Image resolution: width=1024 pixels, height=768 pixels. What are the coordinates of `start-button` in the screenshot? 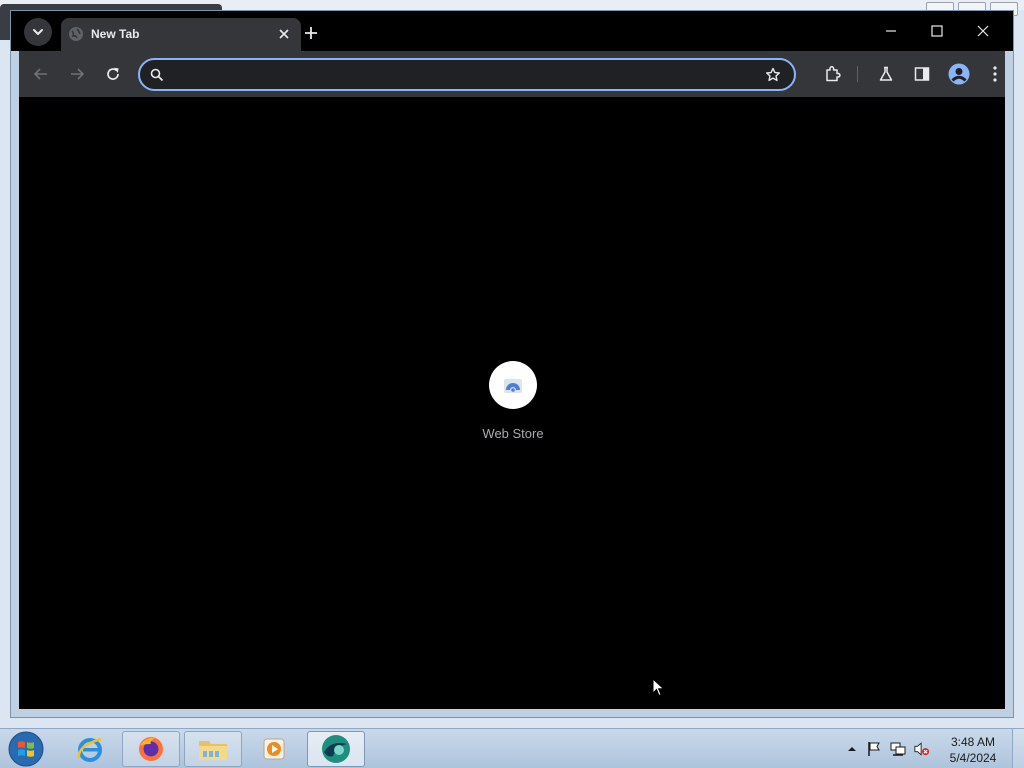 It's located at (26, 749).